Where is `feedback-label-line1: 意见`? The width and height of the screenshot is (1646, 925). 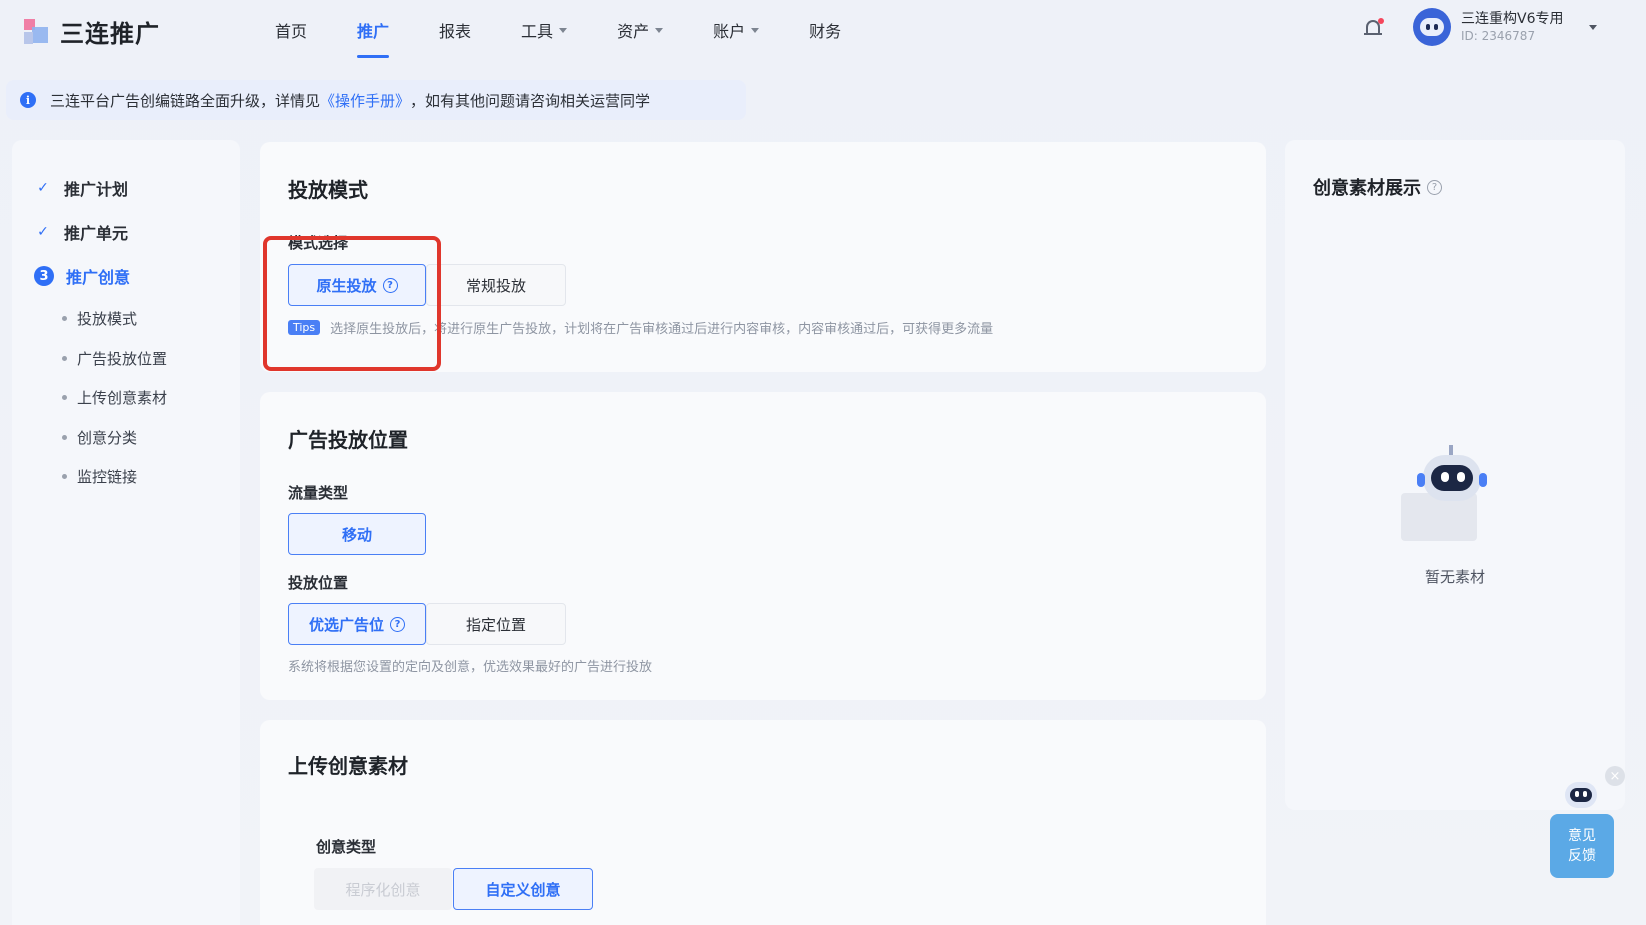
feedback-label-line1: 意见 is located at coordinates (1582, 836).